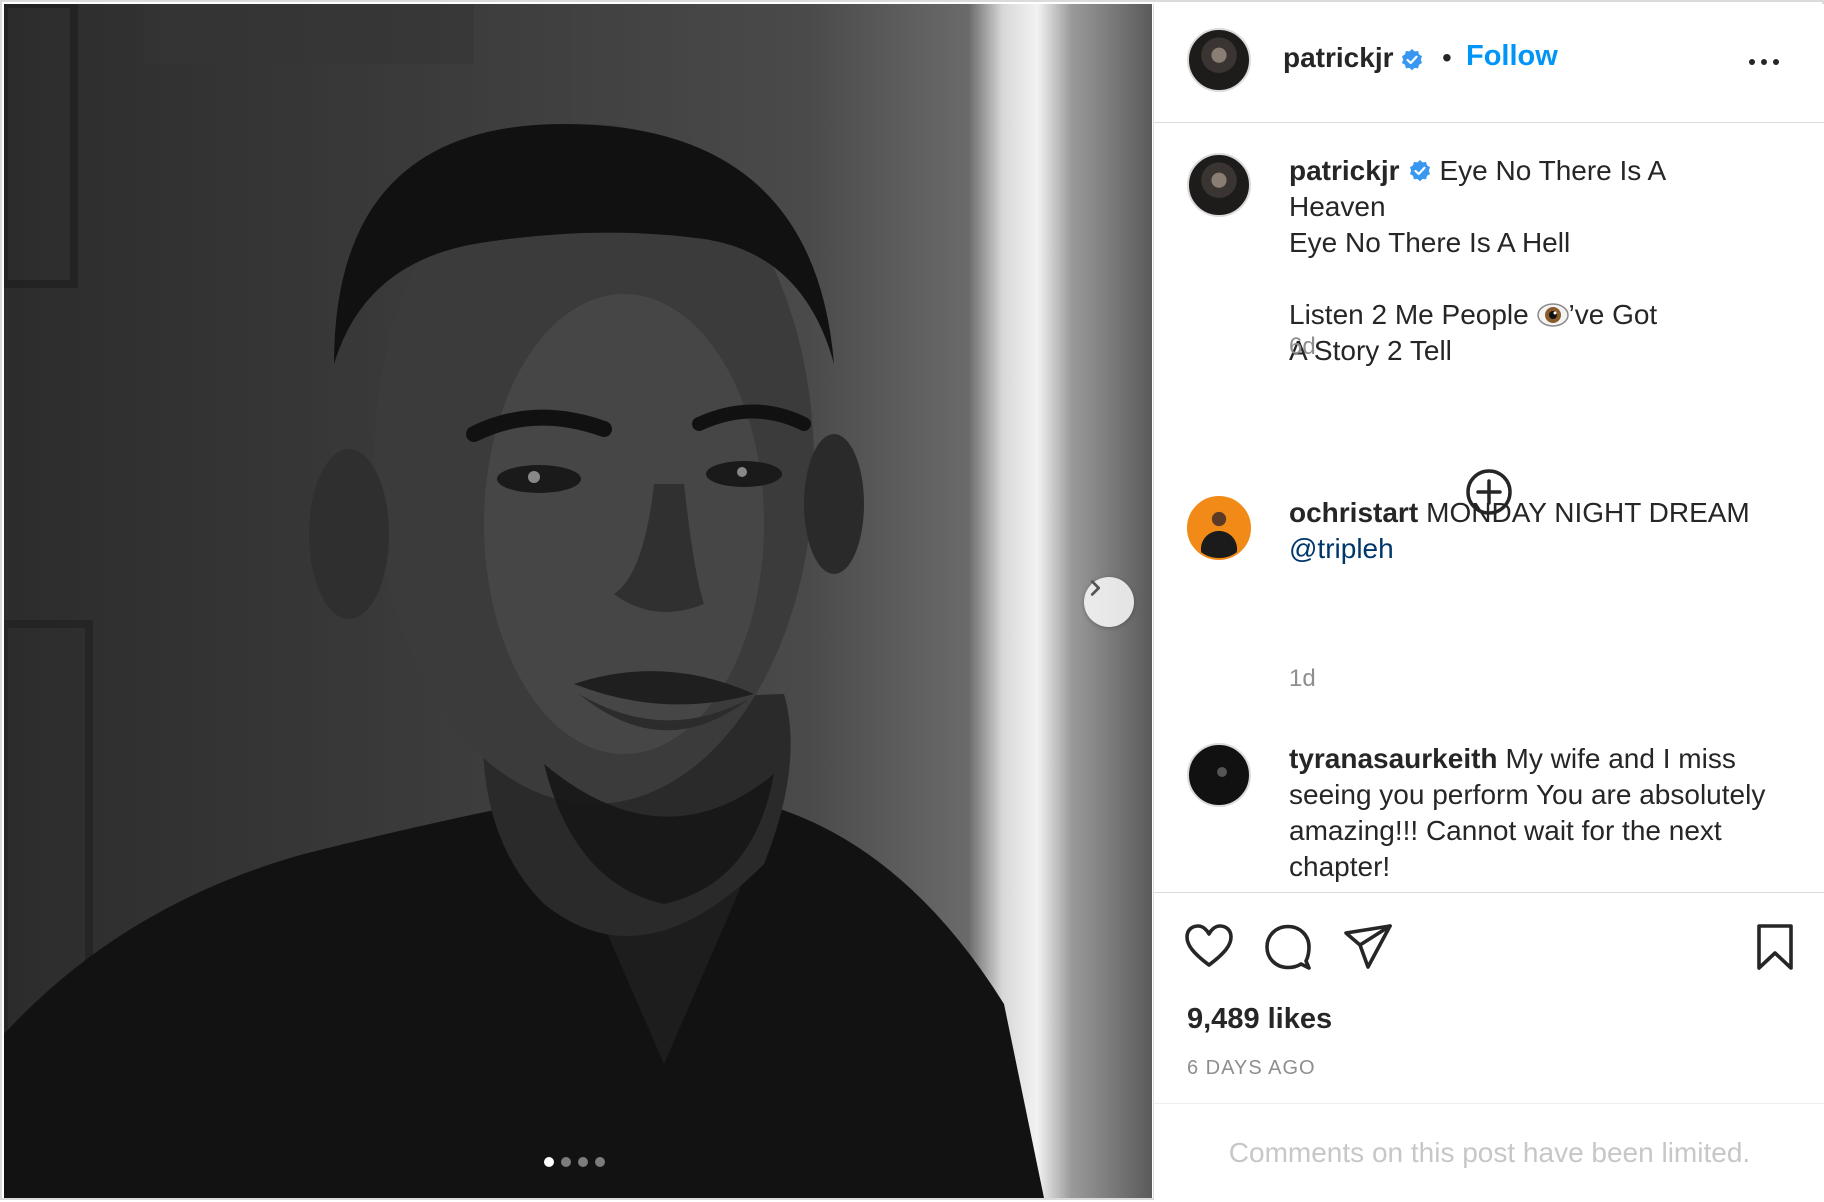 This screenshot has width=1824, height=1202. I want to click on comment-timestamp: 1d, so click(1302, 678).